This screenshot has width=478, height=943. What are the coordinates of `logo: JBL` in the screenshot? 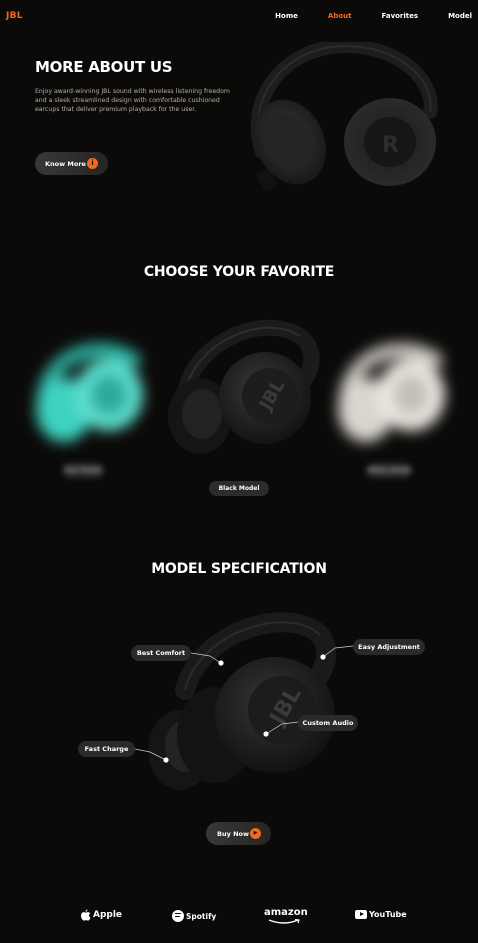 It's located at (14, 16).